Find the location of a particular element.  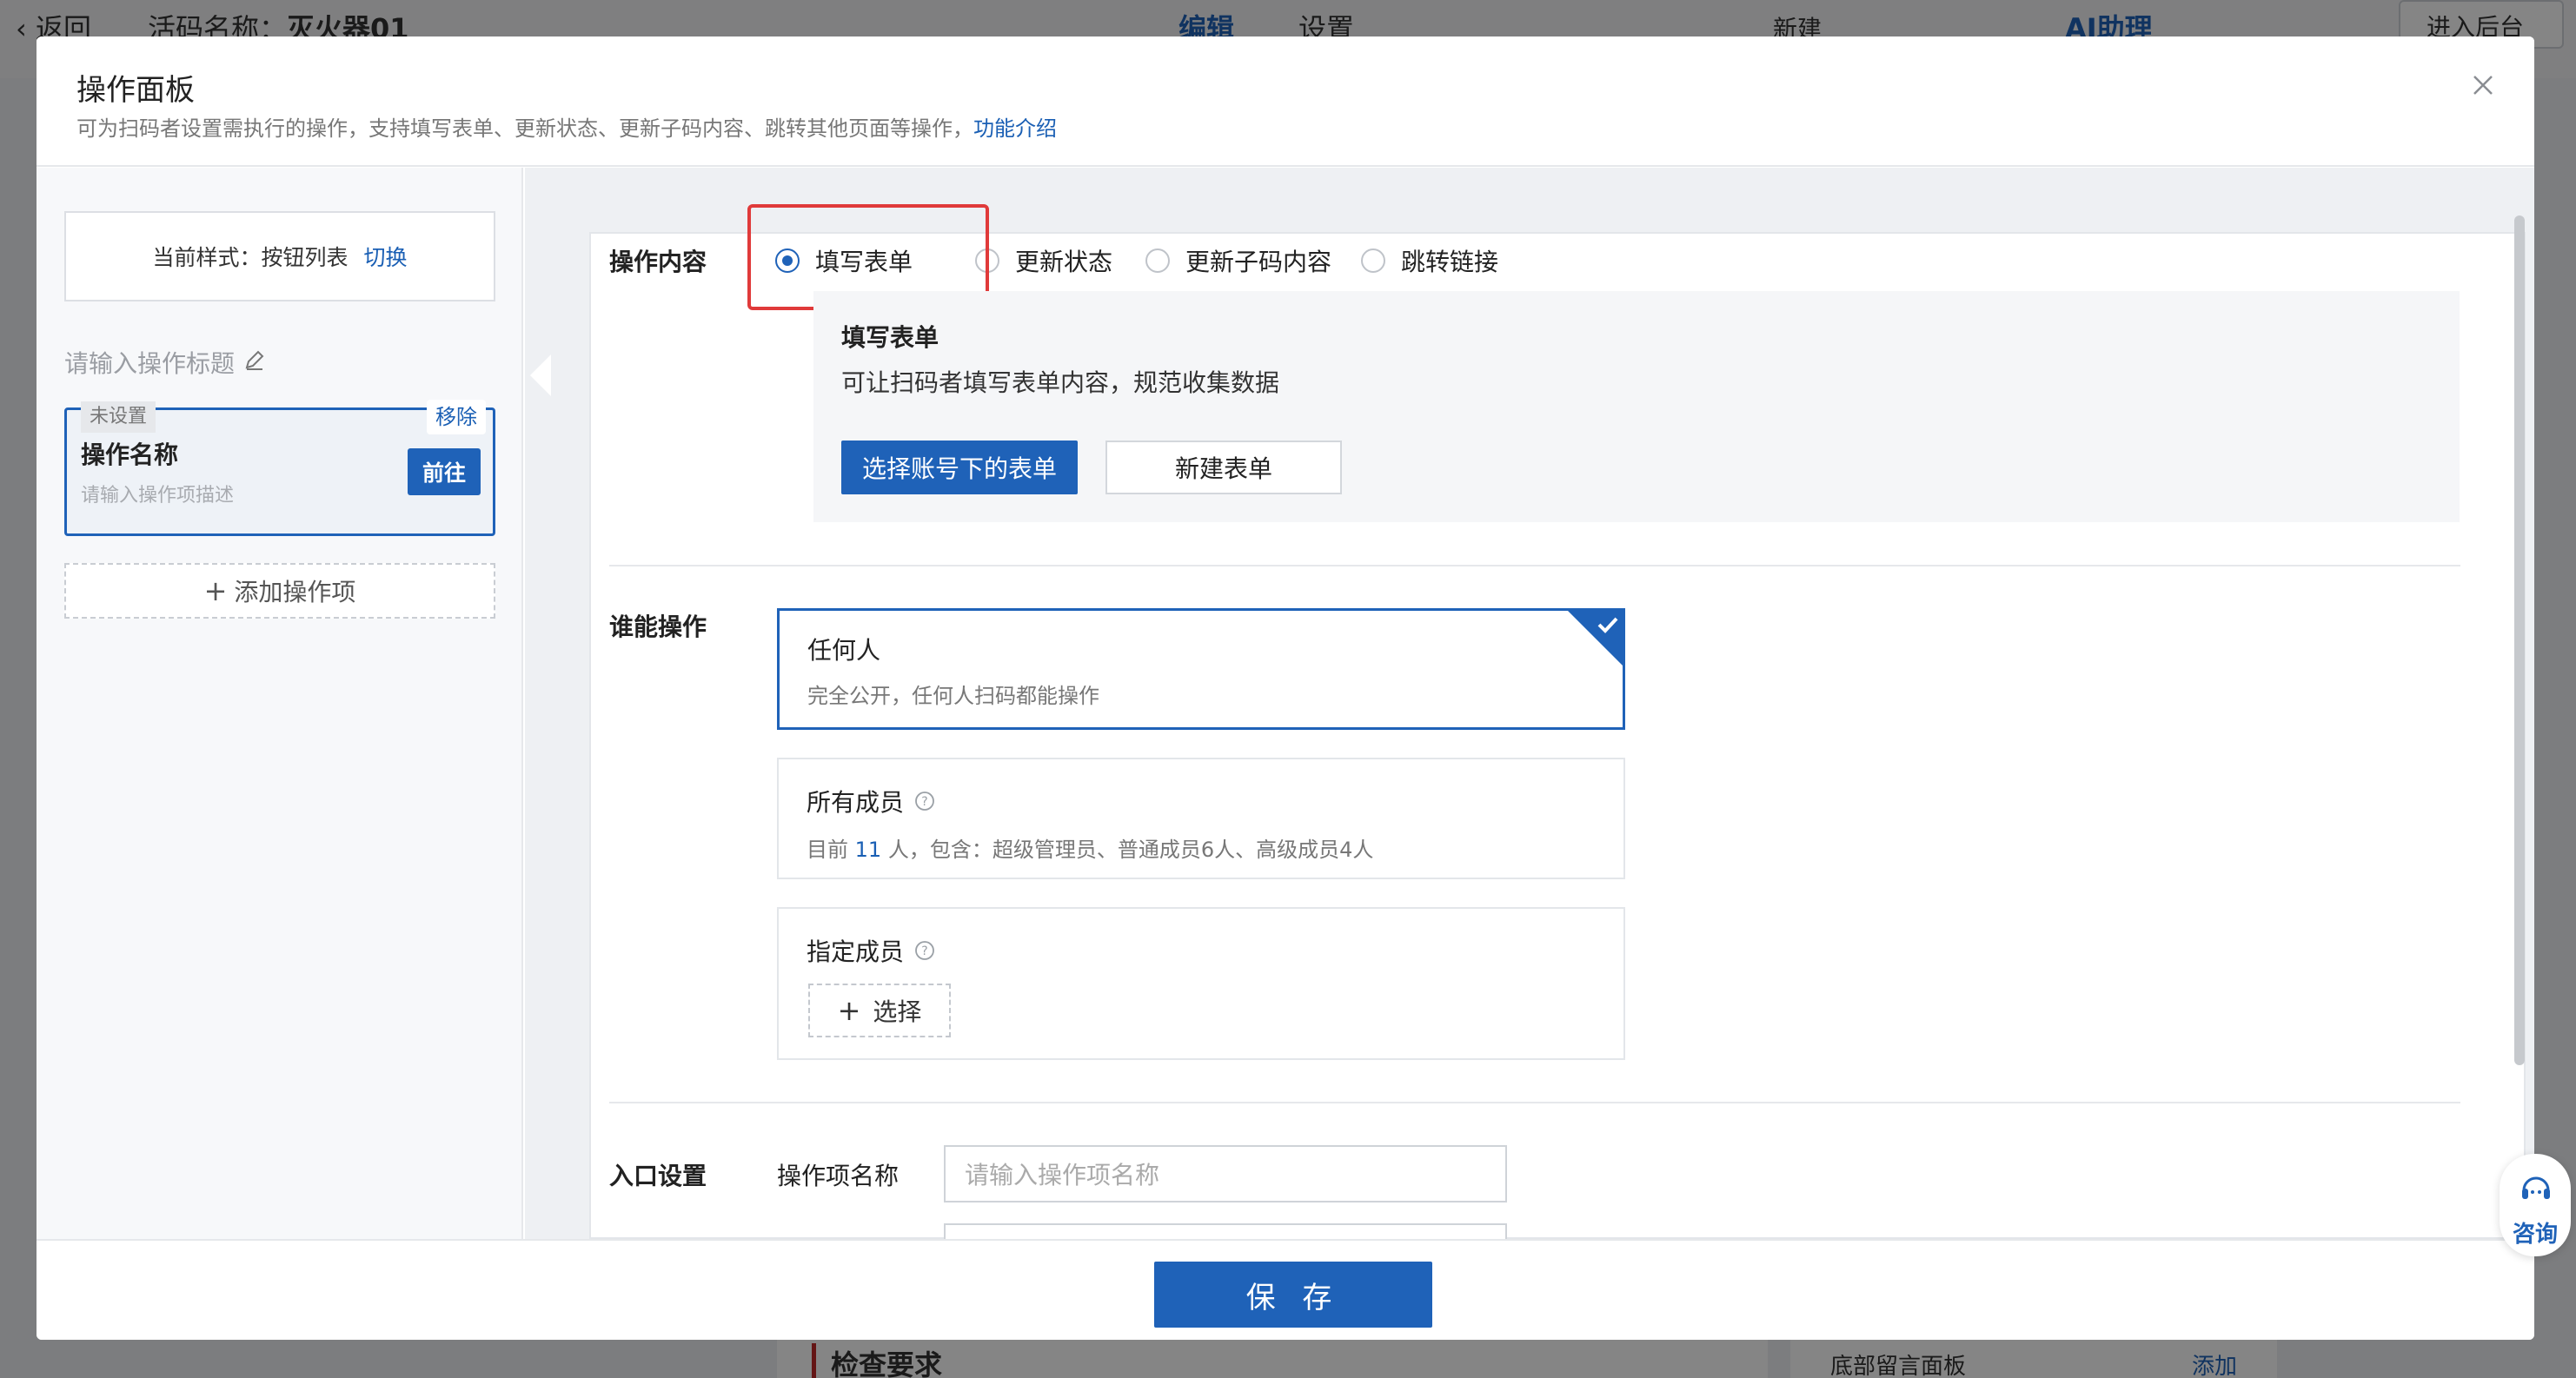

current-style-box: 当前样式：按钮列表 切换 is located at coordinates (279, 256).